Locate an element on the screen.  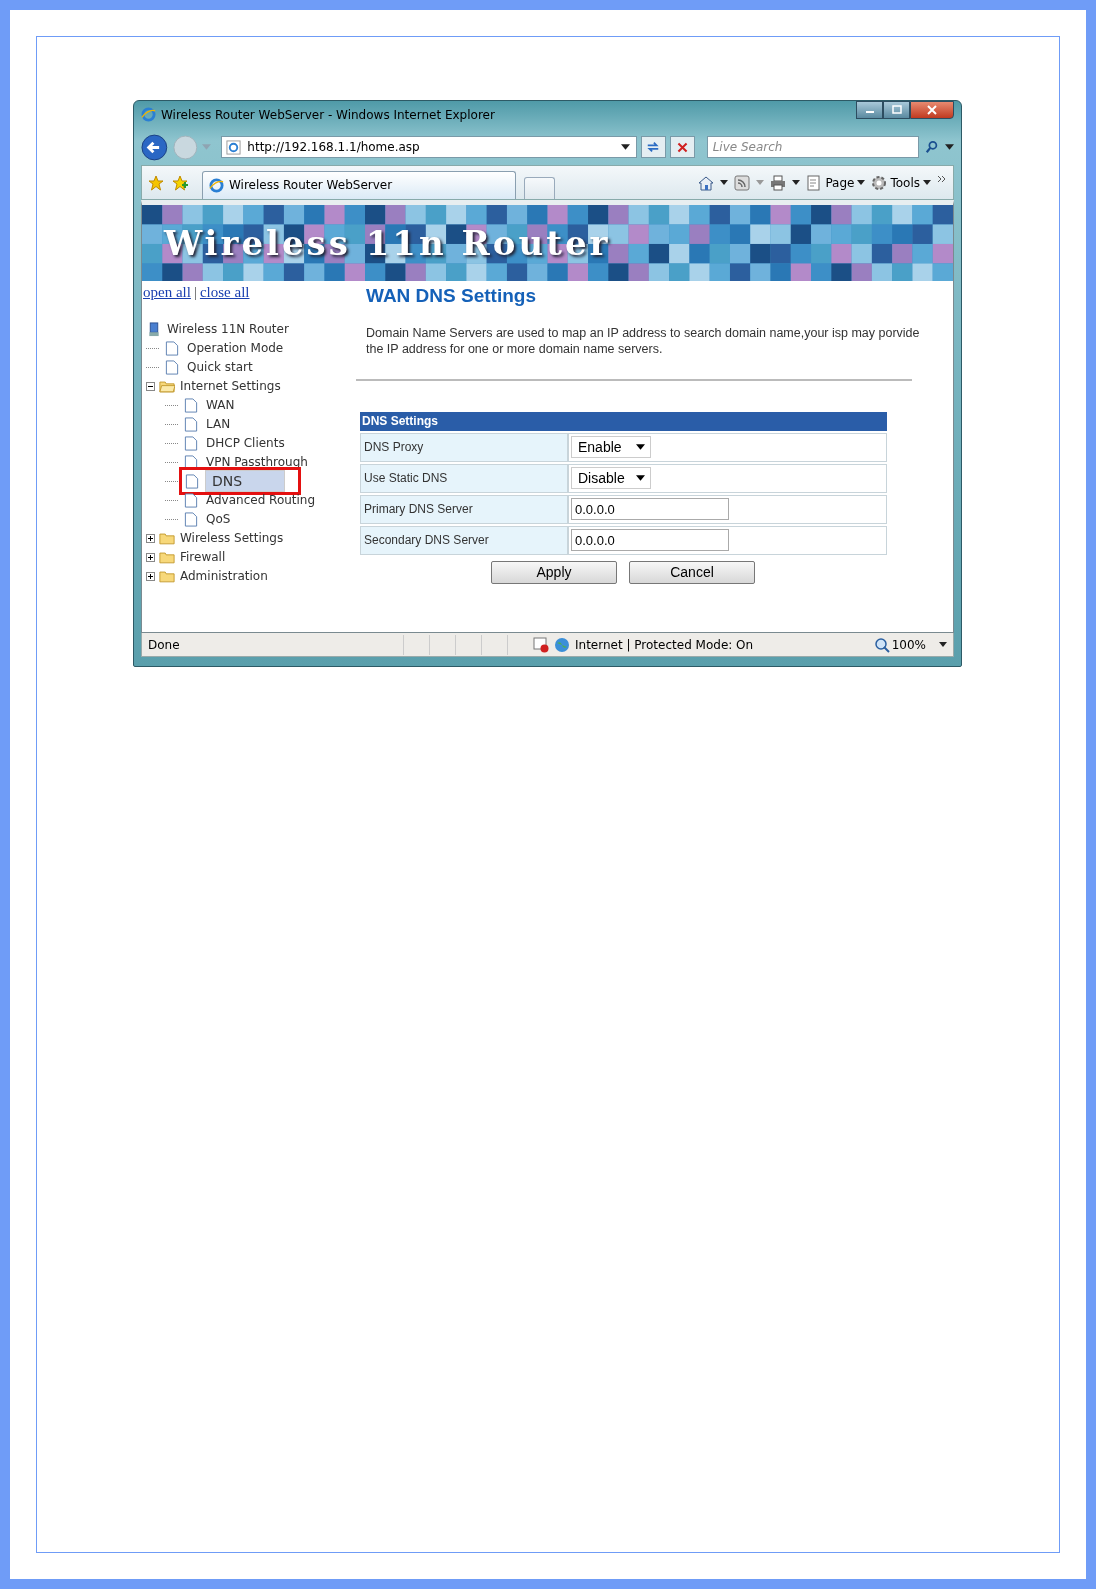
tree-item: QoS is located at coordinates (218, 519).